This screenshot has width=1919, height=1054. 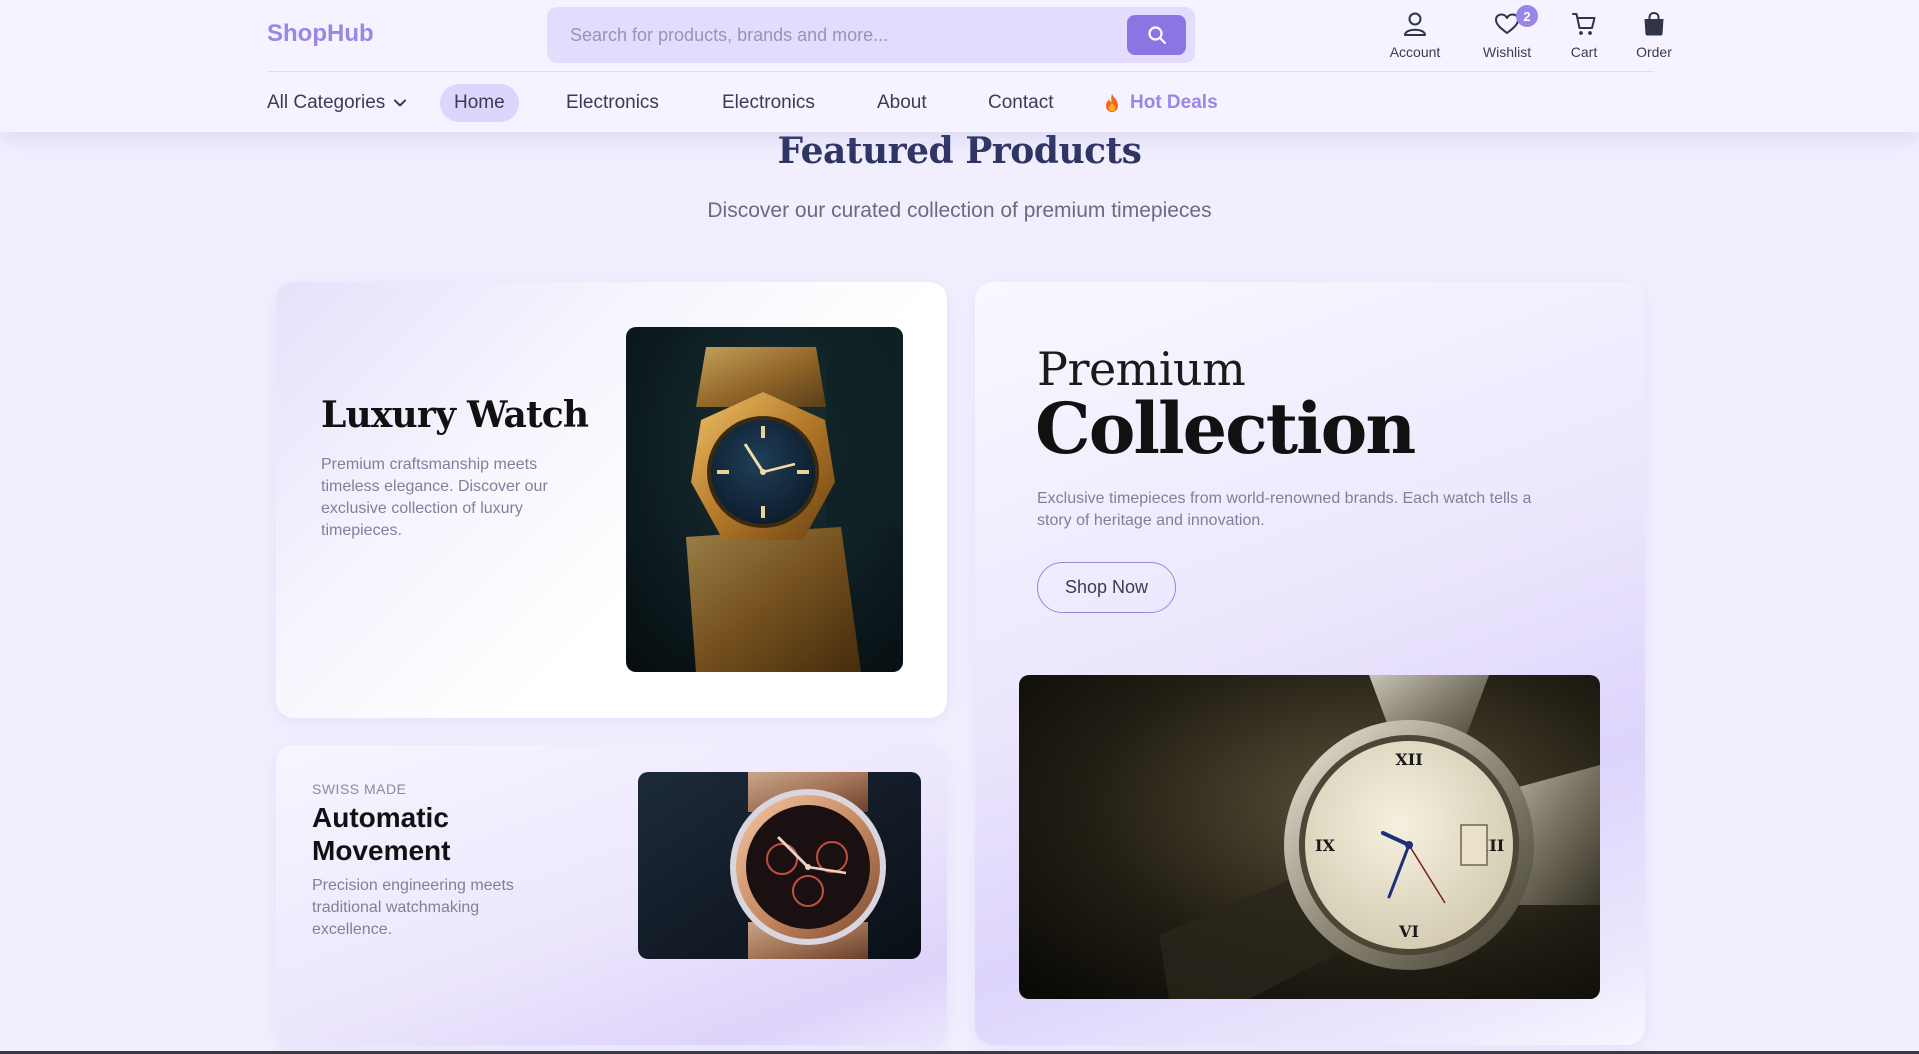 I want to click on order-label: Order, so click(x=1654, y=52).